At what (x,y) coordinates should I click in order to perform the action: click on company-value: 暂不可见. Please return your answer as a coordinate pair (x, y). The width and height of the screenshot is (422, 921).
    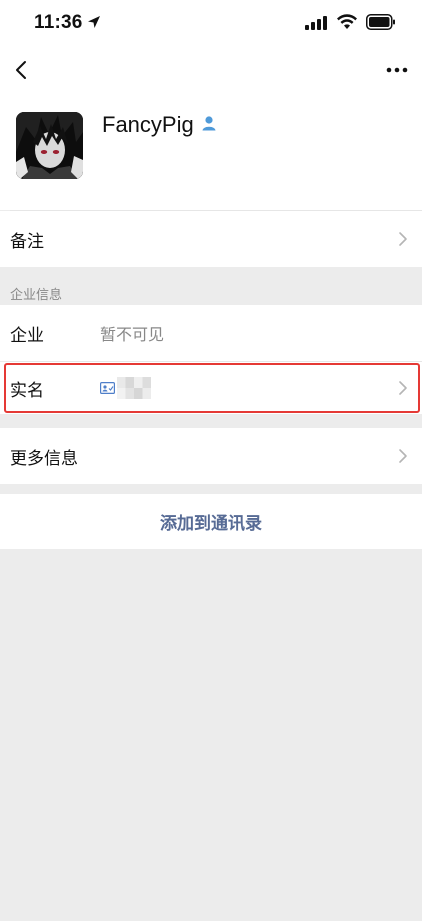
    Looking at the image, I should click on (132, 335).